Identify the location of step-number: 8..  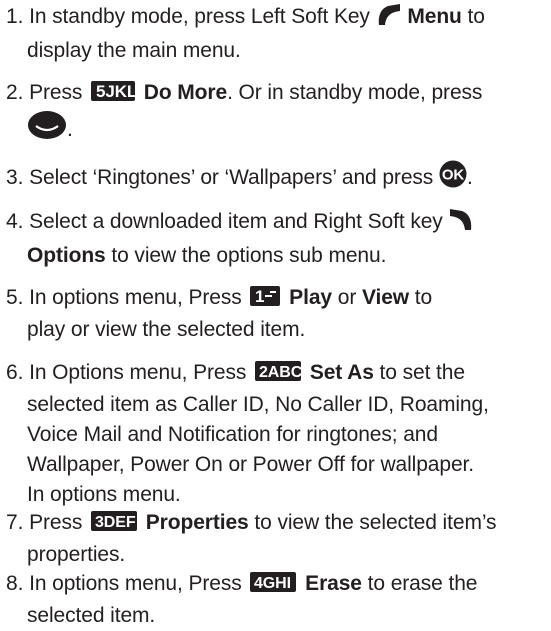
(15, 583).